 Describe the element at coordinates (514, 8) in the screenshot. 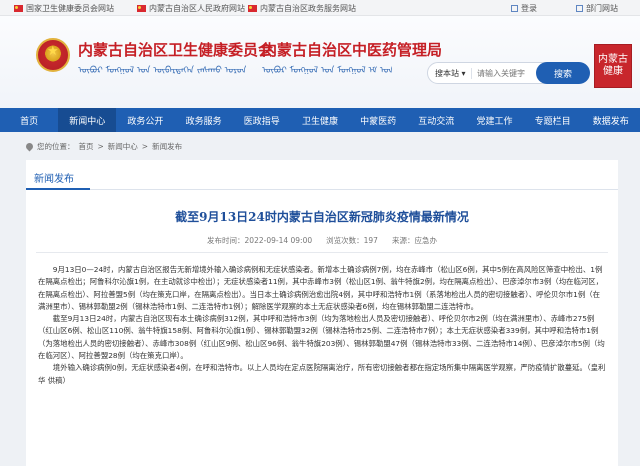

I see `user-icon` at that location.